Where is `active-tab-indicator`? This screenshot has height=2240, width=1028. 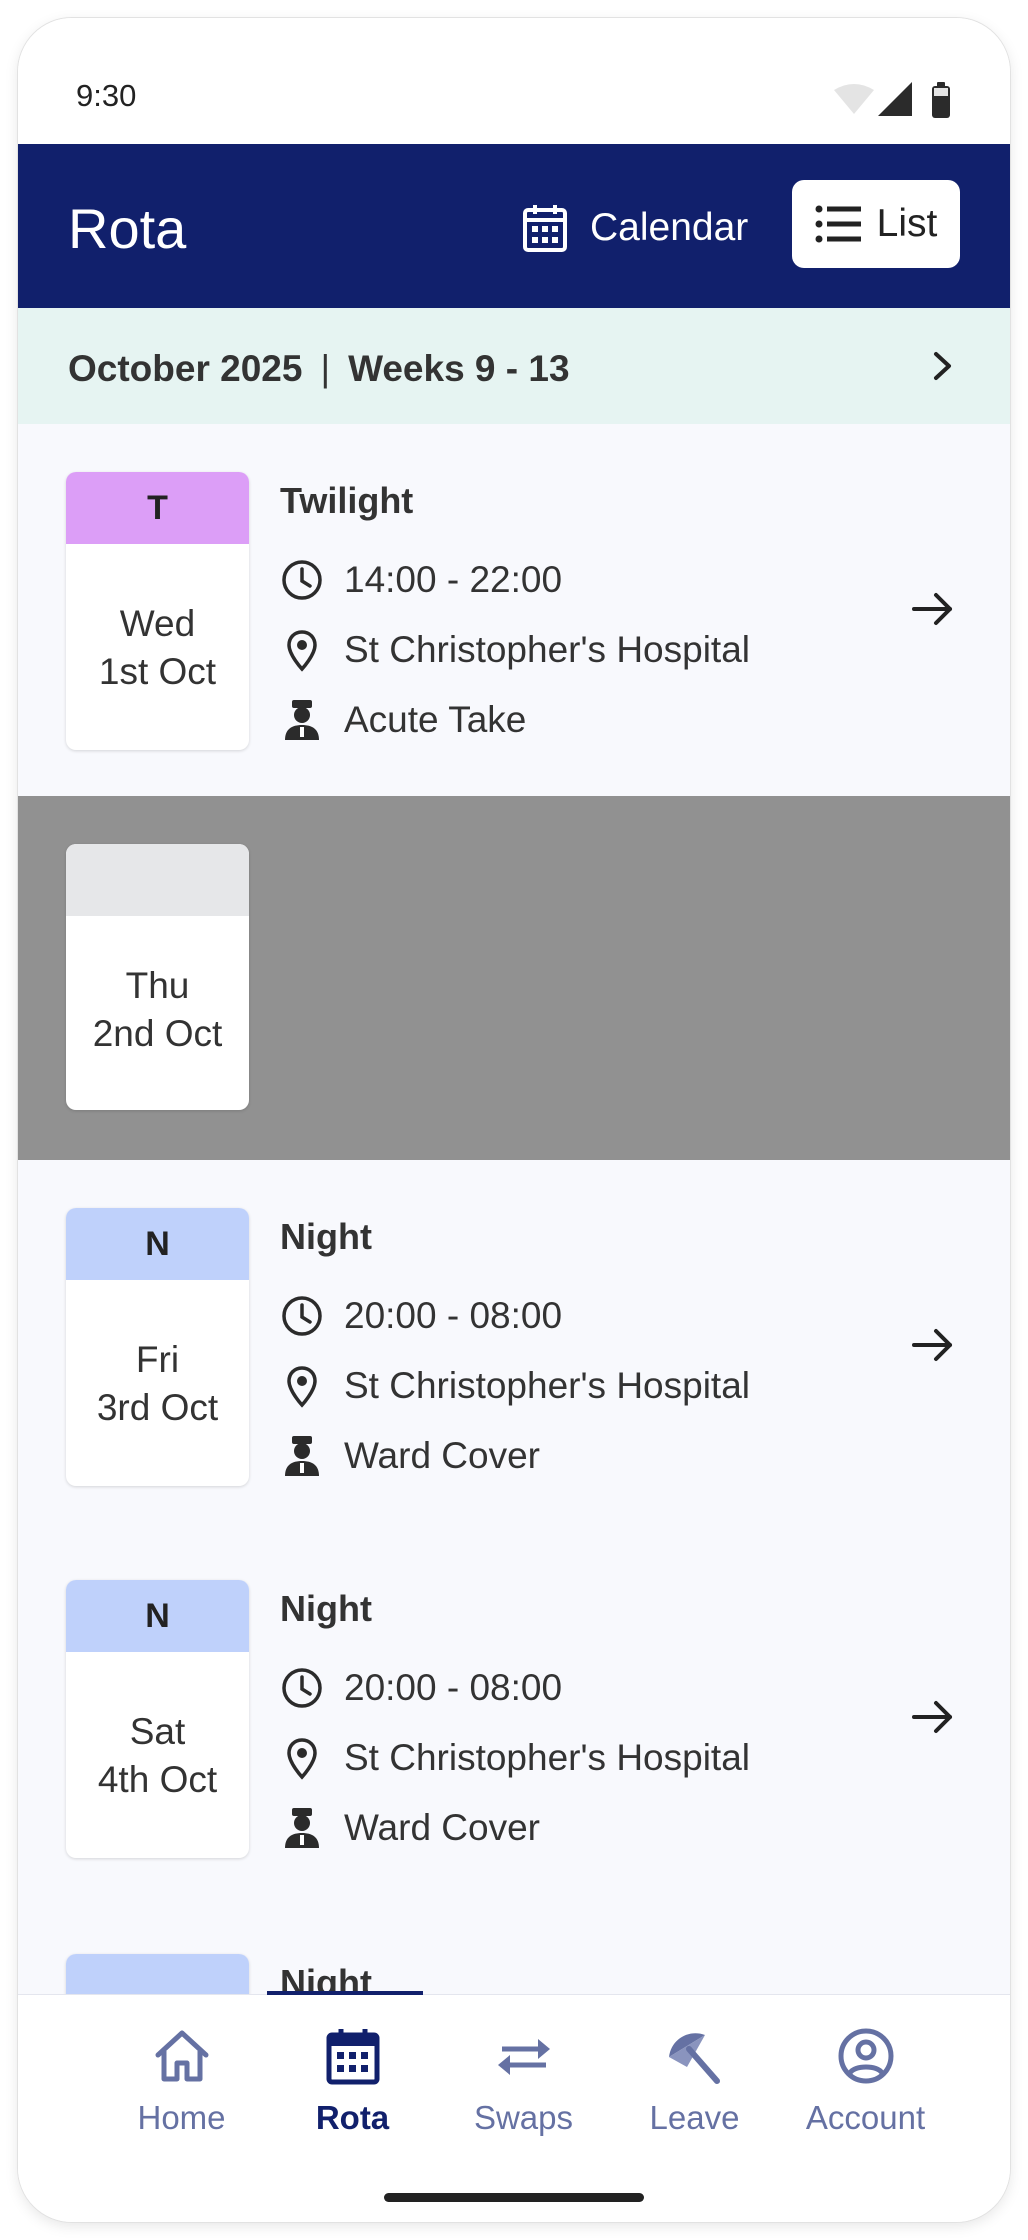
active-tab-indicator is located at coordinates (345, 1993).